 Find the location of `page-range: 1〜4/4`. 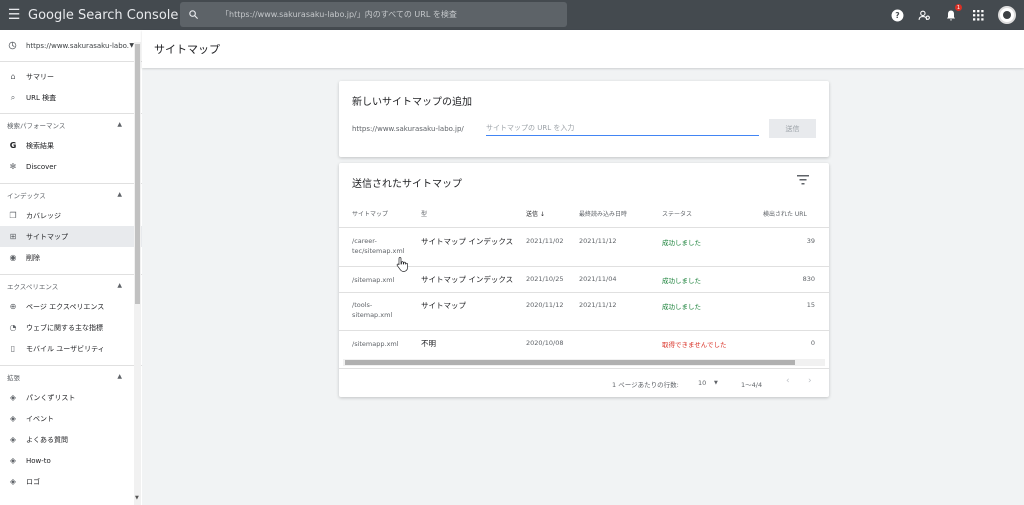

page-range: 1〜4/4 is located at coordinates (752, 385).